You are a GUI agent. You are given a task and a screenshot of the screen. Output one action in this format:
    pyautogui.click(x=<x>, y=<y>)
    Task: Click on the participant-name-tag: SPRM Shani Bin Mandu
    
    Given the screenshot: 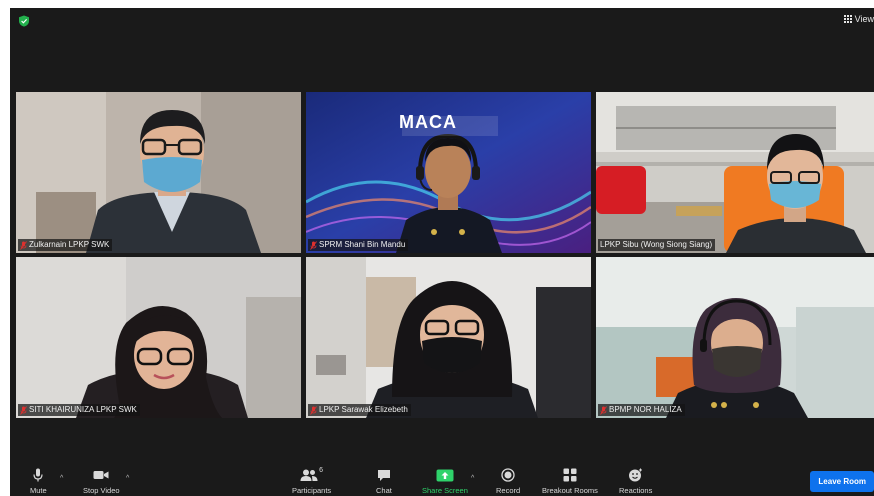 What is the action you would take?
    pyautogui.click(x=358, y=245)
    